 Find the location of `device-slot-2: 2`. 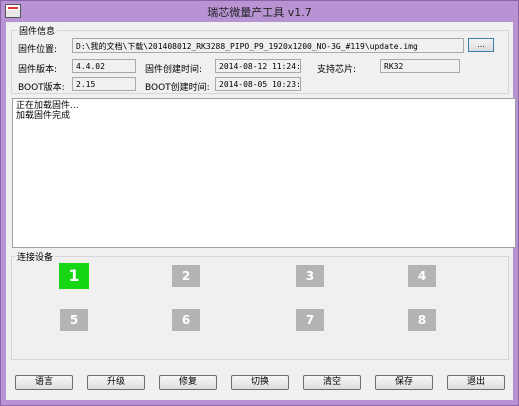

device-slot-2: 2 is located at coordinates (186, 276).